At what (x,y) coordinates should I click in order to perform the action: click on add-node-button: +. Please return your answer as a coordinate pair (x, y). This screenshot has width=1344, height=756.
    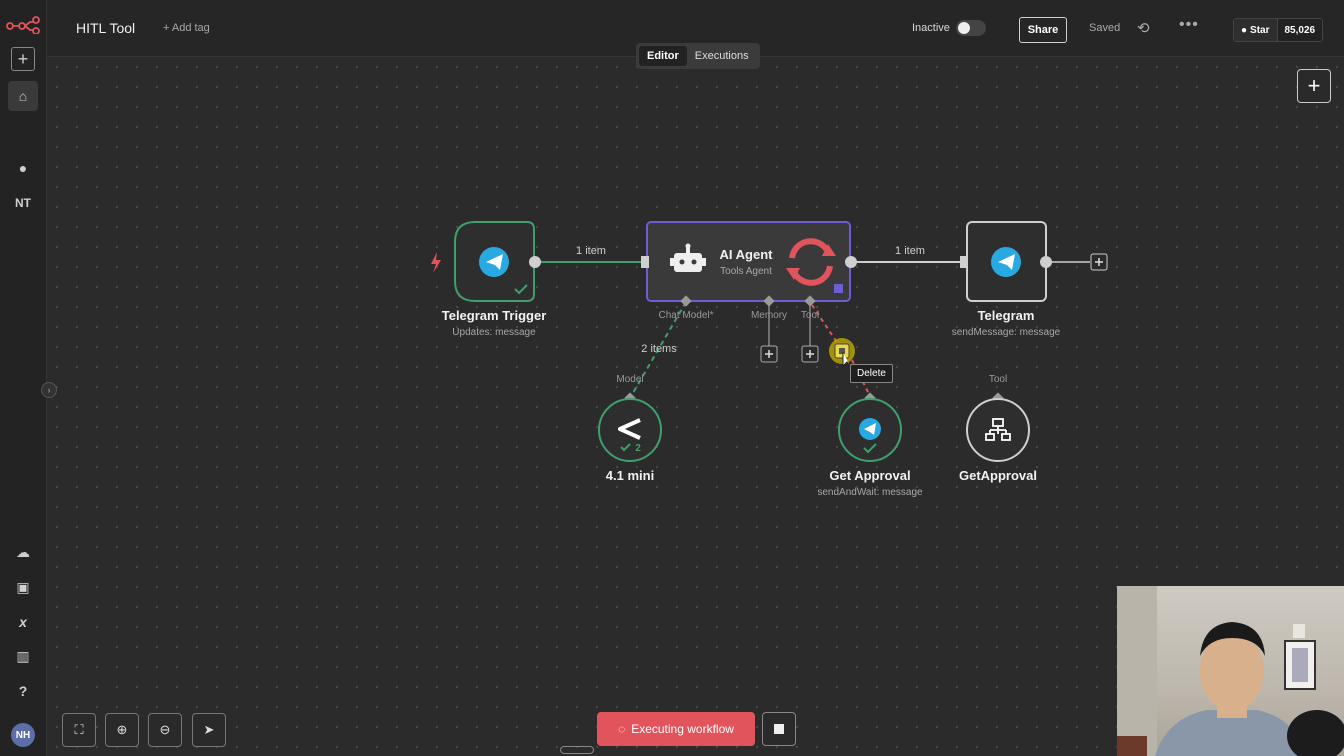
    Looking at the image, I should click on (1314, 86).